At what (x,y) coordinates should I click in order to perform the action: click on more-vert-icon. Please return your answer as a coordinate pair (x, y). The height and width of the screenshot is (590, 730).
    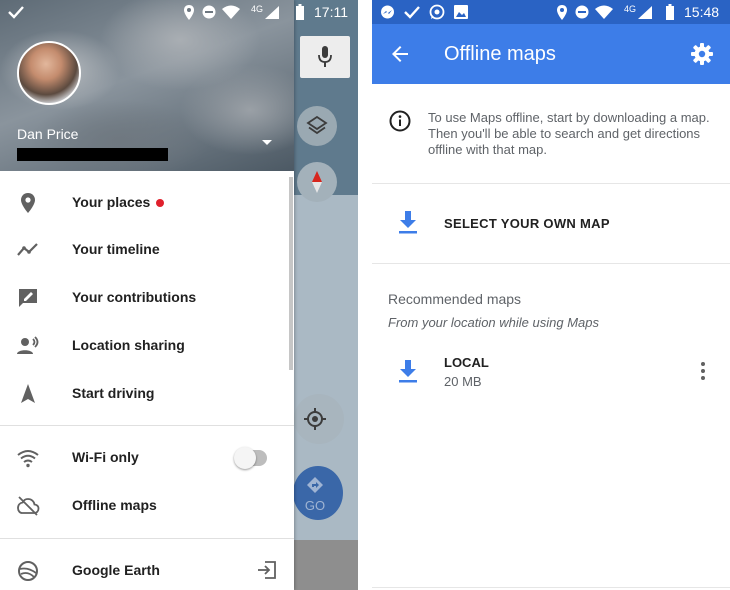
    Looking at the image, I should click on (703, 371).